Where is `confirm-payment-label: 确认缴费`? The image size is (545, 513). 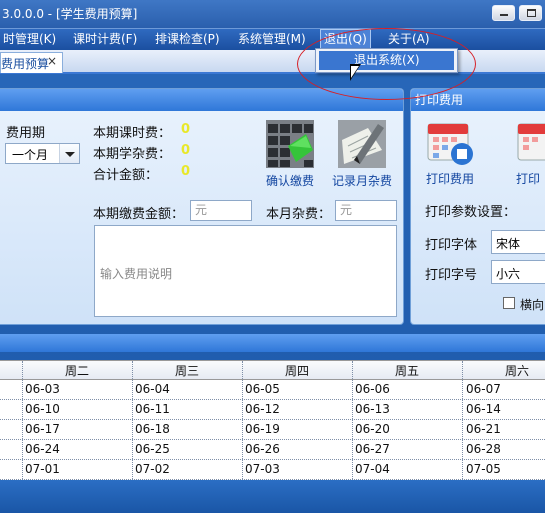
confirm-payment-label: 确认缴费 is located at coordinates (290, 180).